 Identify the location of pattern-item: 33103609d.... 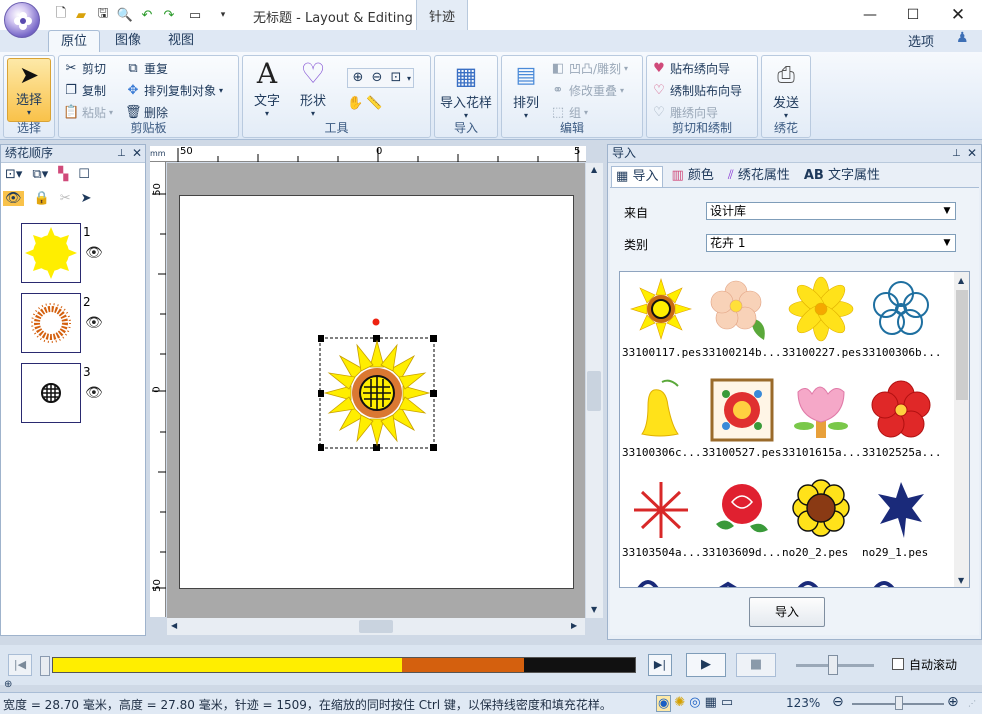
(741, 524).